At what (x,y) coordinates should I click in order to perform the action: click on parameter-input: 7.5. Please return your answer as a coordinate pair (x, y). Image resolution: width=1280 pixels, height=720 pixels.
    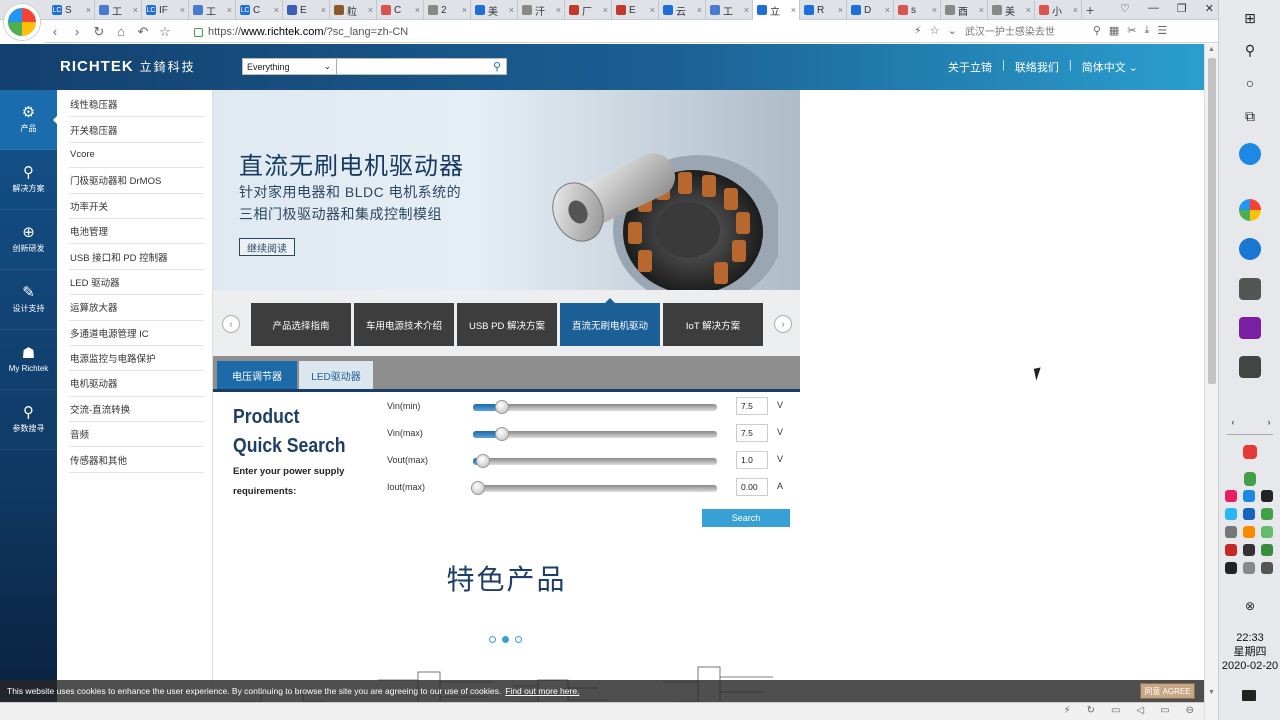
    Looking at the image, I should click on (752, 433).